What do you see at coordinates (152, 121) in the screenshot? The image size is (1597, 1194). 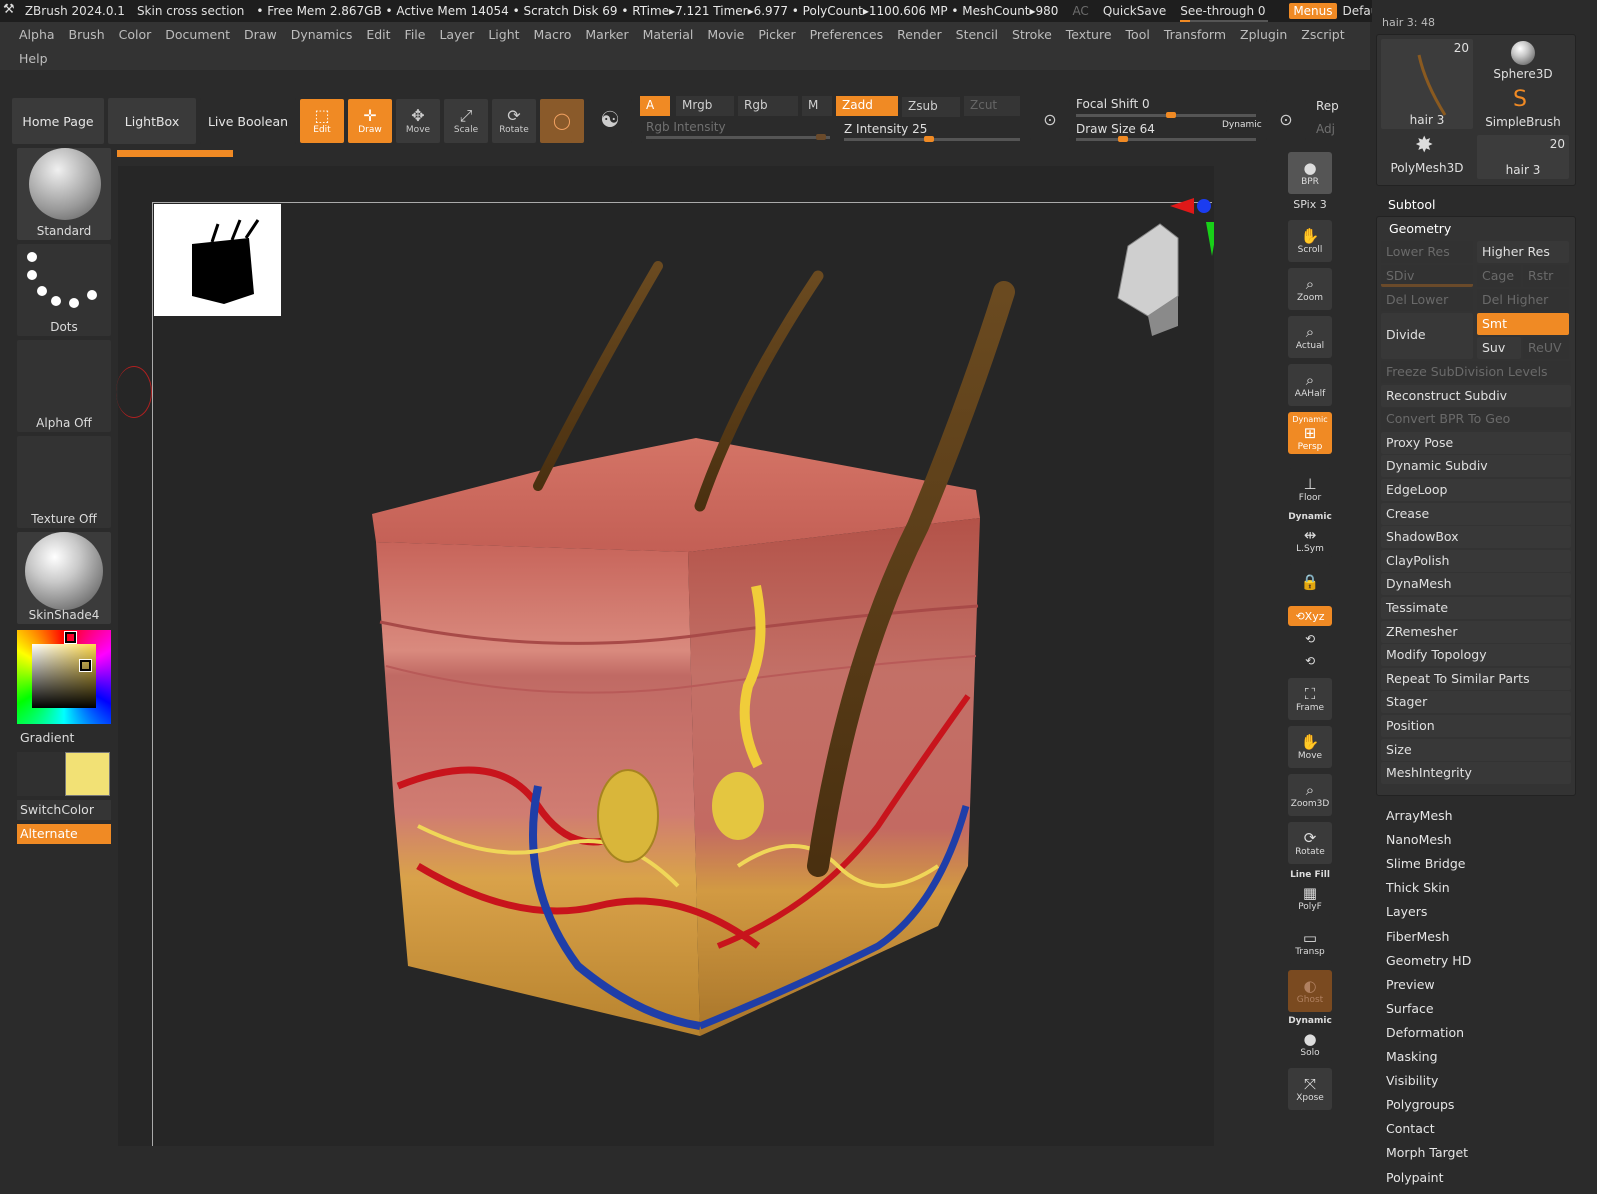 I see `lightbox-tab: LightBox` at bounding box center [152, 121].